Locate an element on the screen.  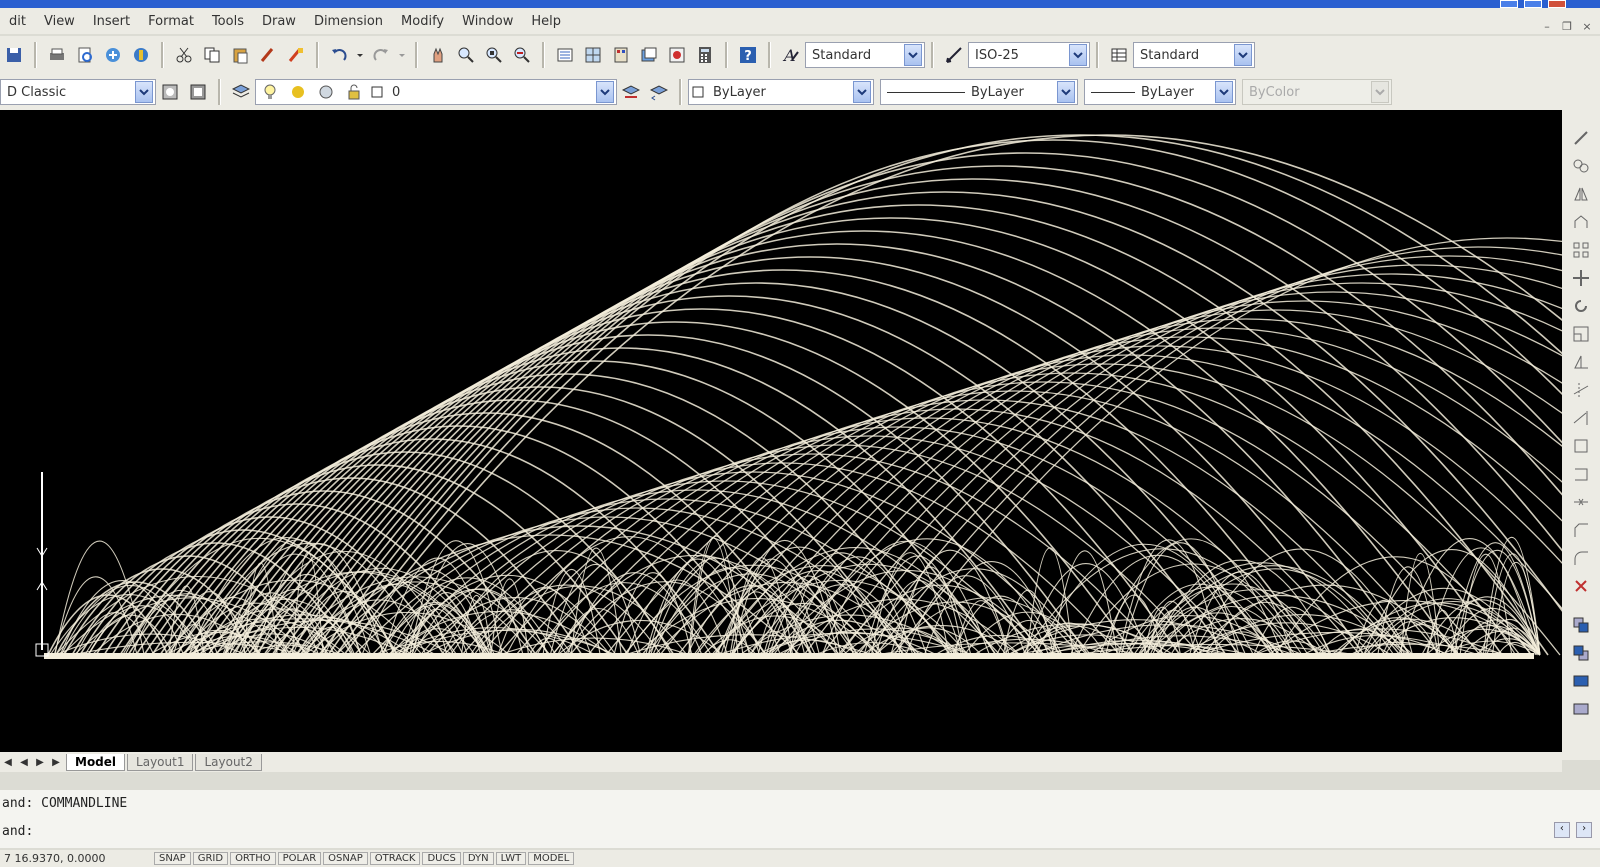
paste-icon is located at coordinates (240, 55).